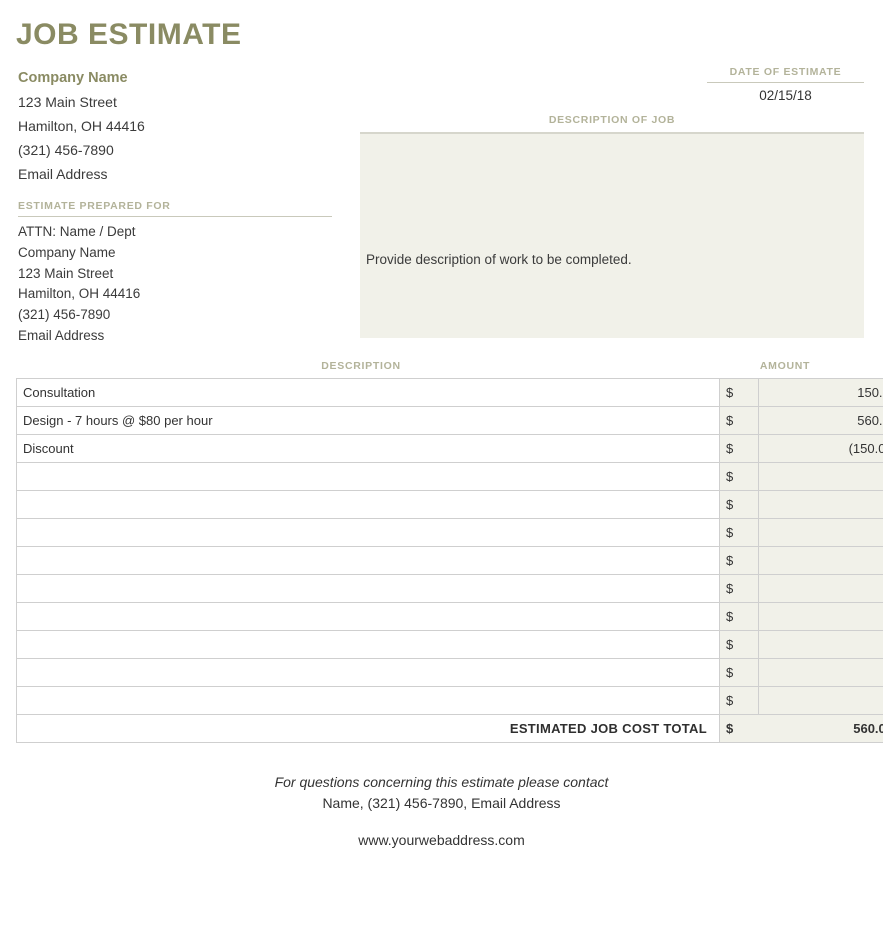 The width and height of the screenshot is (883, 952). I want to click on sender-email: Email Address, so click(63, 174).